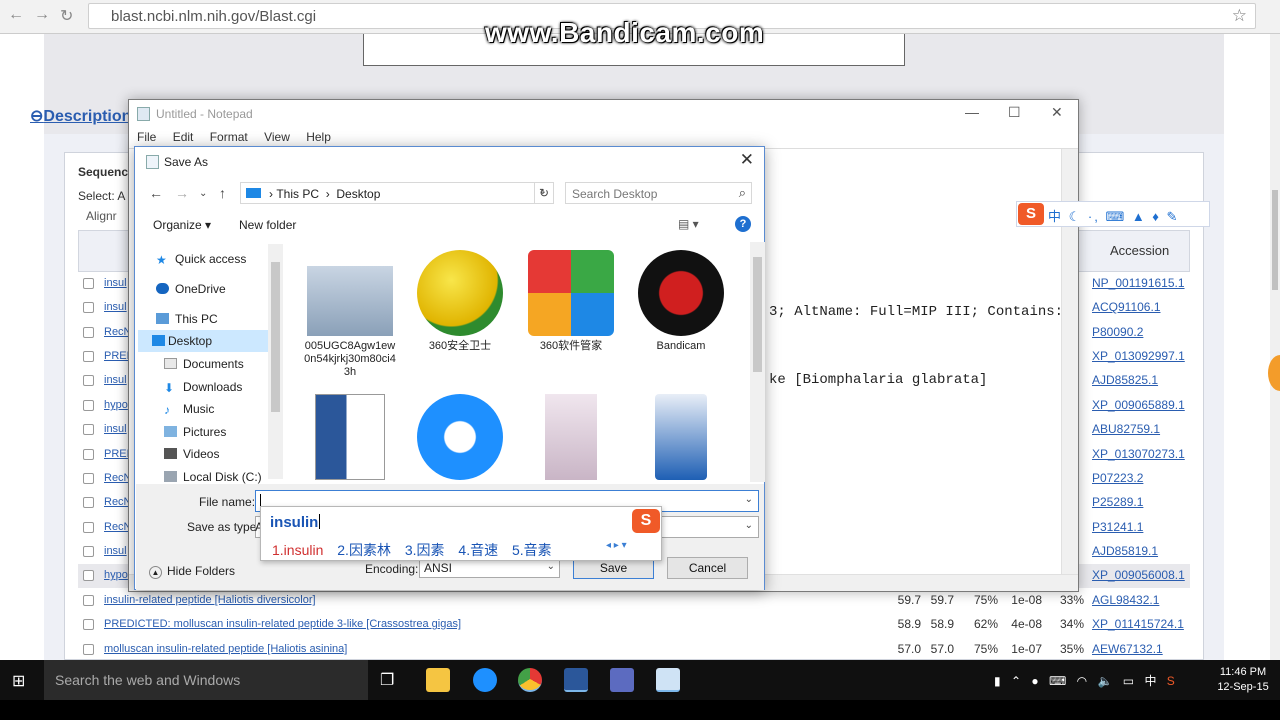 This screenshot has width=1280, height=720. Describe the element at coordinates (1239, 16) in the screenshot. I see `bookmark-star-icon: ☆` at that location.